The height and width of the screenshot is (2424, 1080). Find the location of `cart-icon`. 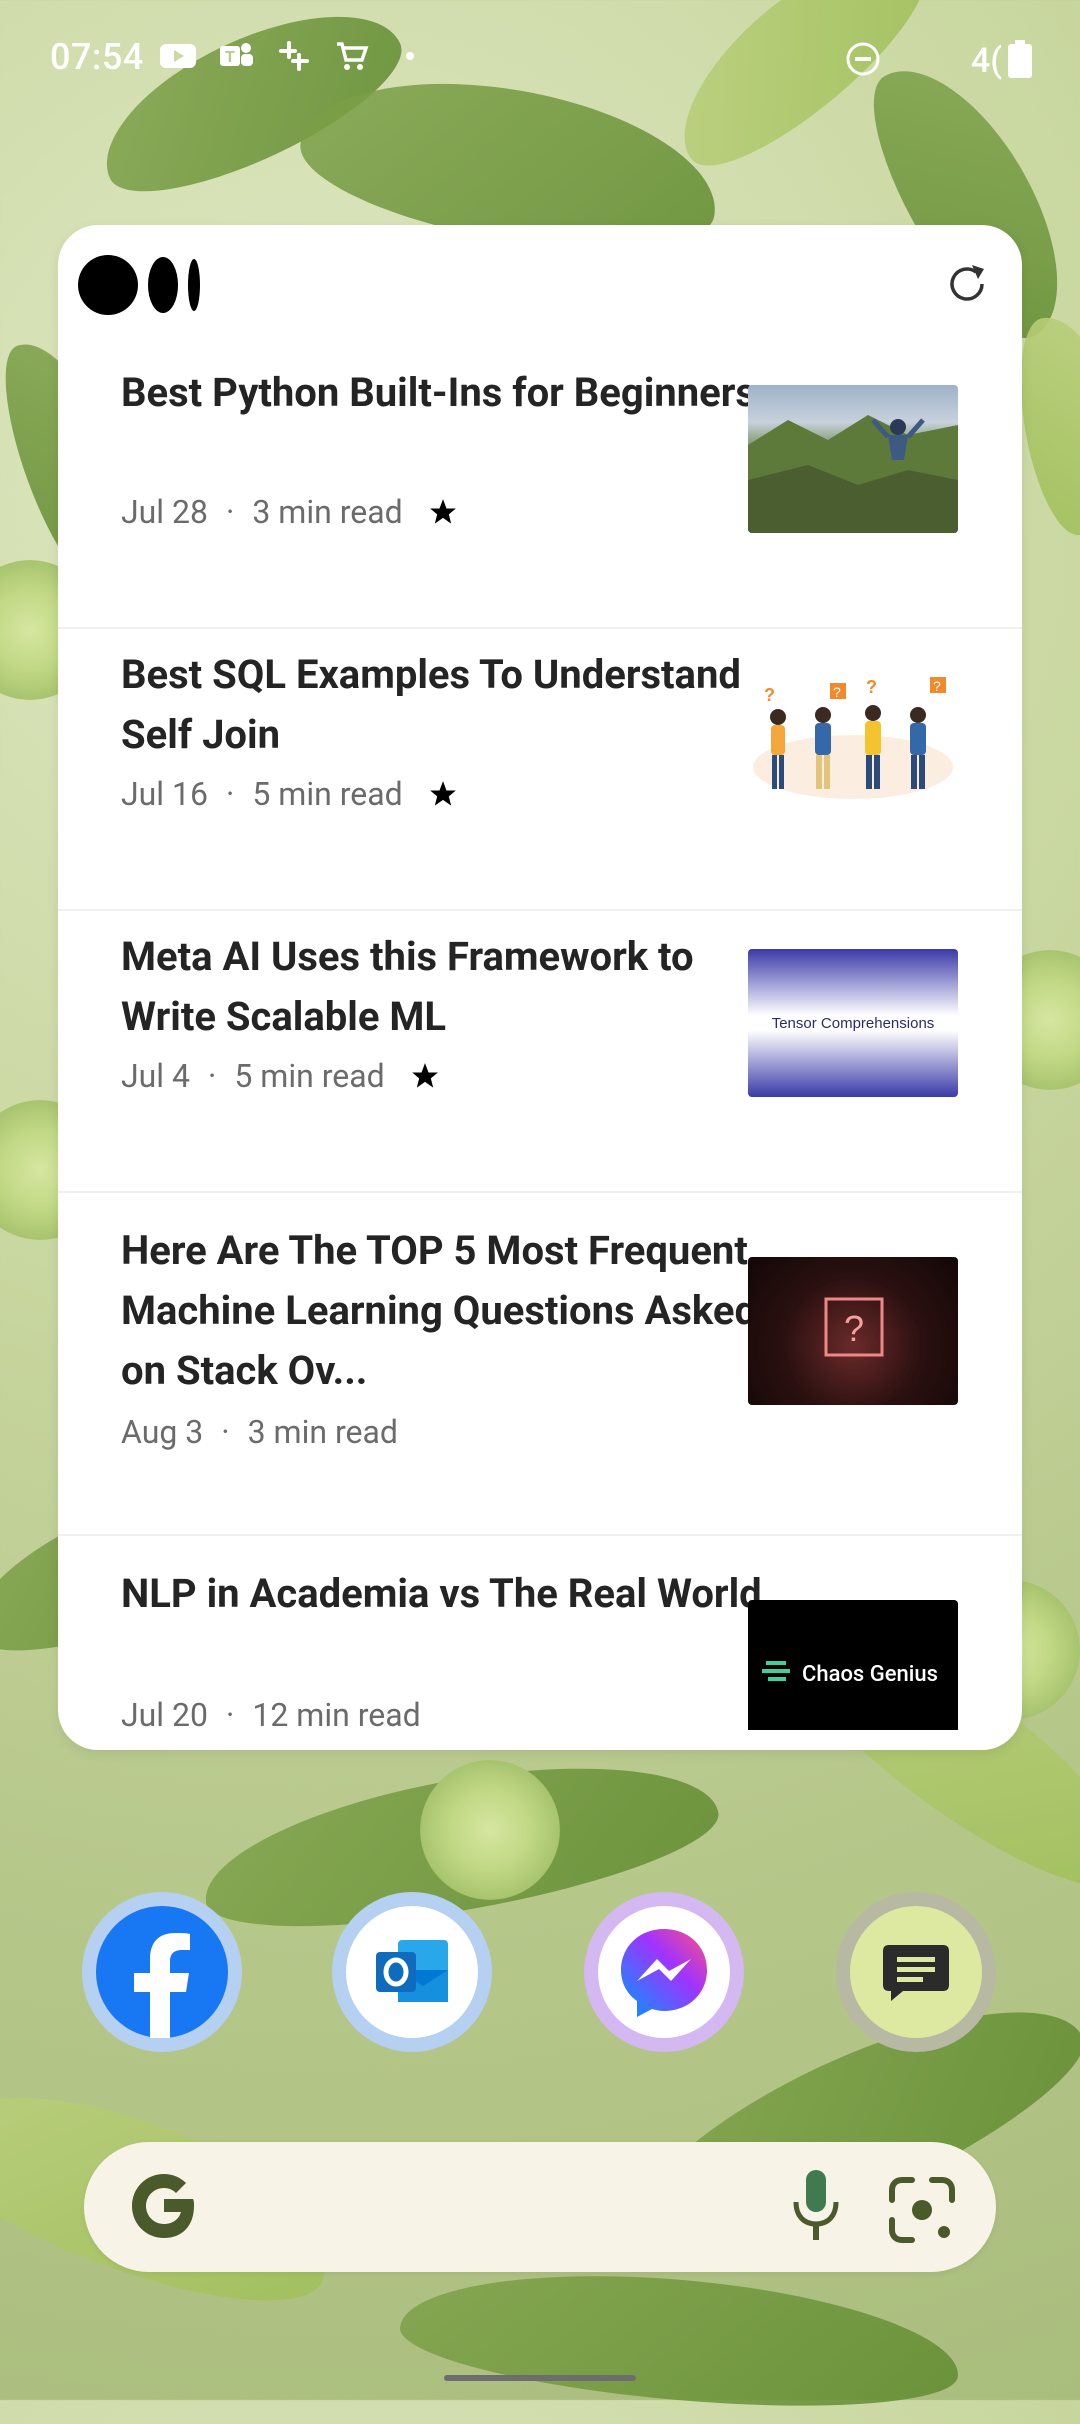

cart-icon is located at coordinates (352, 56).